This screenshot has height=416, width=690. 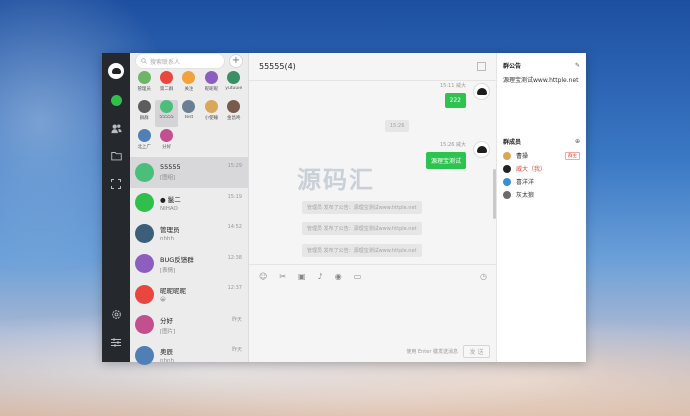 What do you see at coordinates (116, 184) in the screenshot?
I see `fullscreen-nav-icon` at bounding box center [116, 184].